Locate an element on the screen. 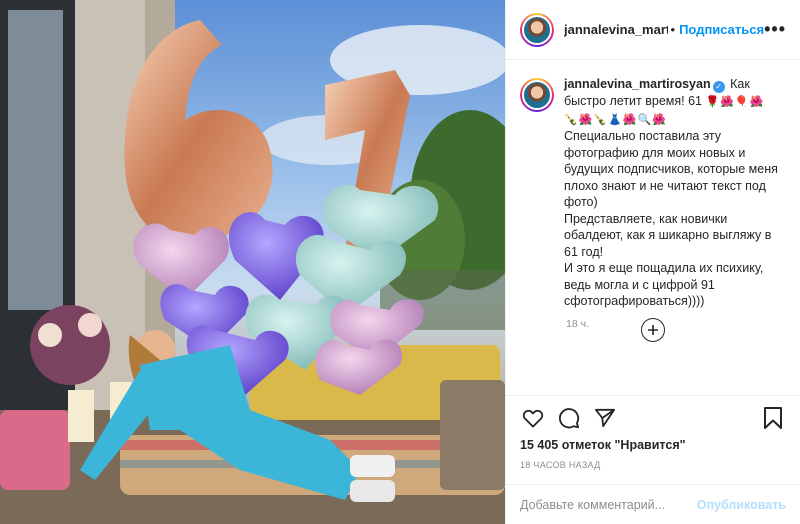  share-icon is located at coordinates (605, 418).